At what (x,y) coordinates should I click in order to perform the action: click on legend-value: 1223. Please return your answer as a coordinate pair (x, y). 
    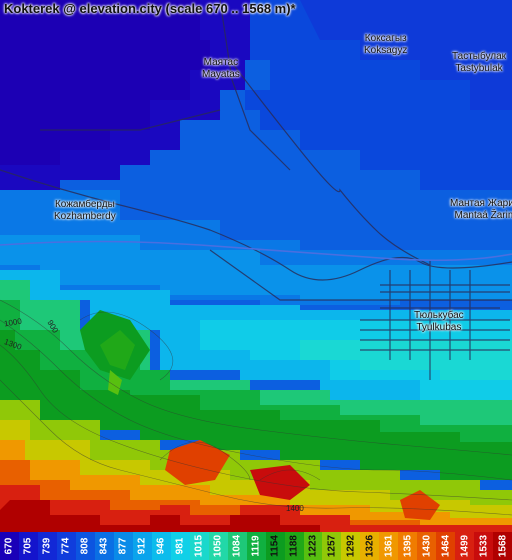
    Looking at the image, I should click on (313, 546).